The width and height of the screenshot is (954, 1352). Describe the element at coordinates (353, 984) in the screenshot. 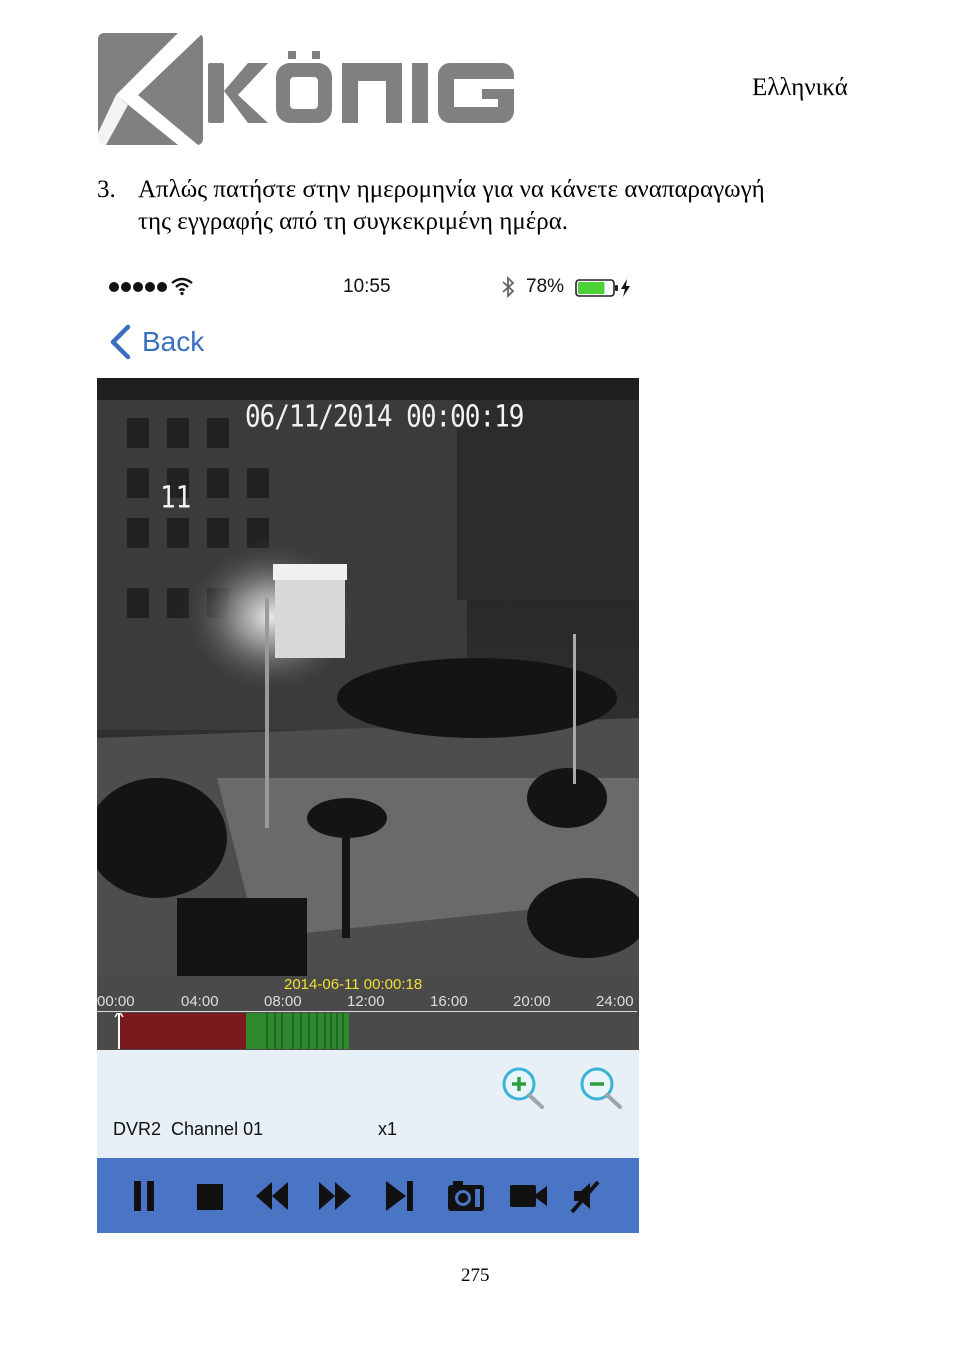

I see `current-timestamp: 2014-06-11 00:00:18` at that location.